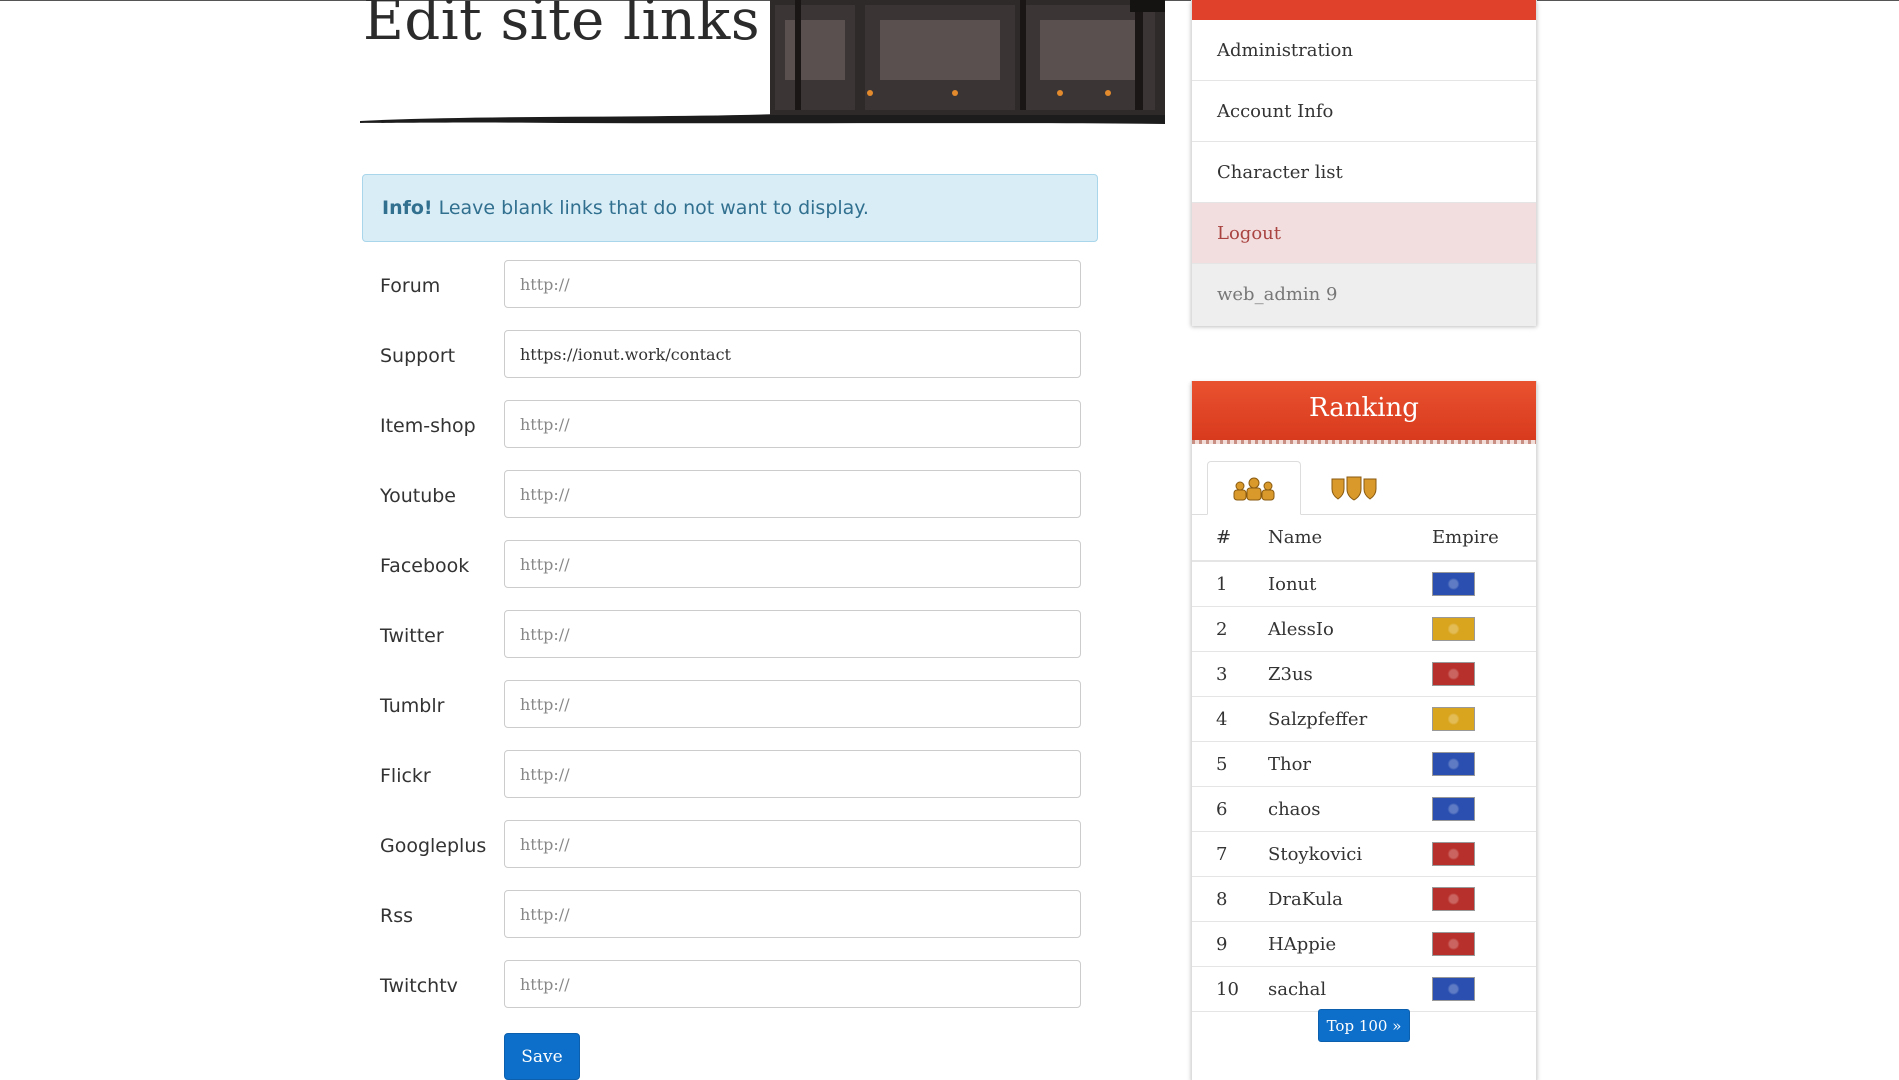 Image resolution: width=1899 pixels, height=1080 pixels. I want to click on table-row: 7 Stoykovici, so click(1364, 854).